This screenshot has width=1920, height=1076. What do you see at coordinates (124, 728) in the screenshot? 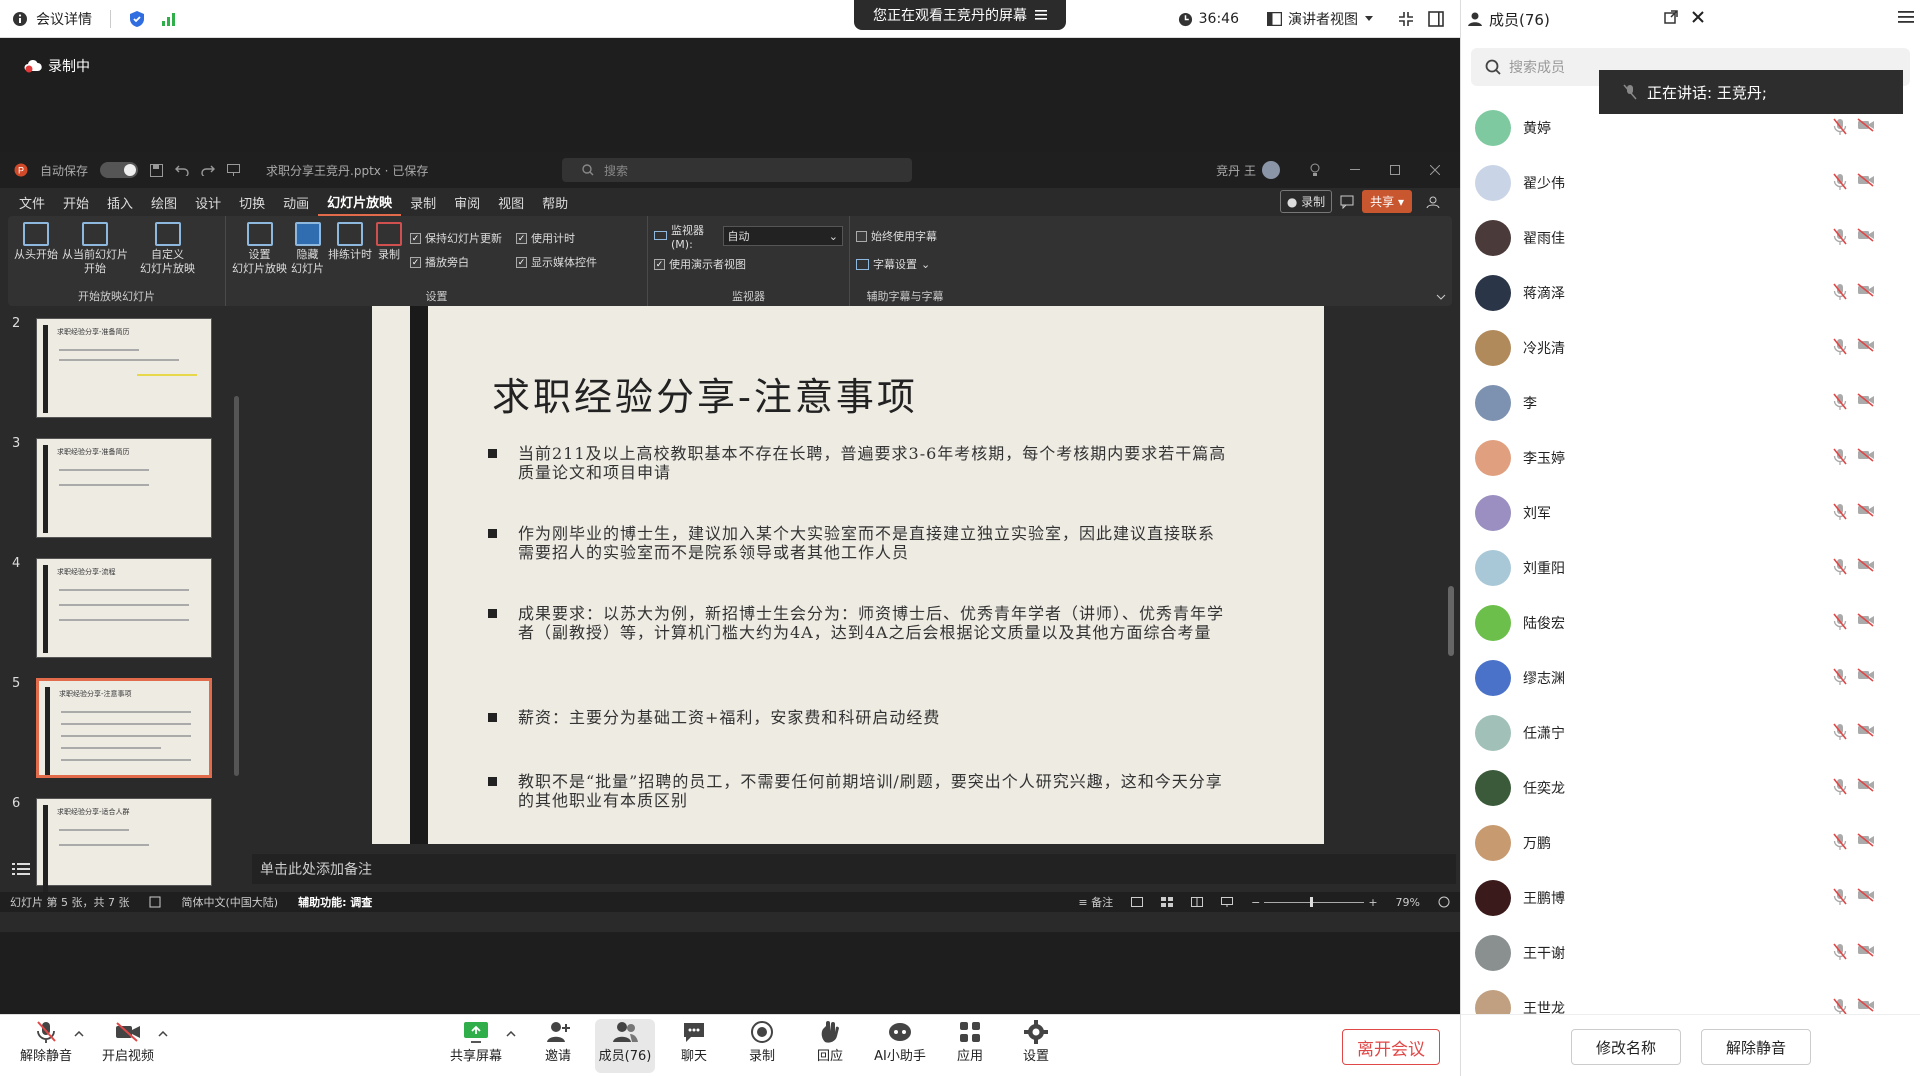
I see `slide-thumbnail-selected: 求职经验分享-注意事项` at bounding box center [124, 728].